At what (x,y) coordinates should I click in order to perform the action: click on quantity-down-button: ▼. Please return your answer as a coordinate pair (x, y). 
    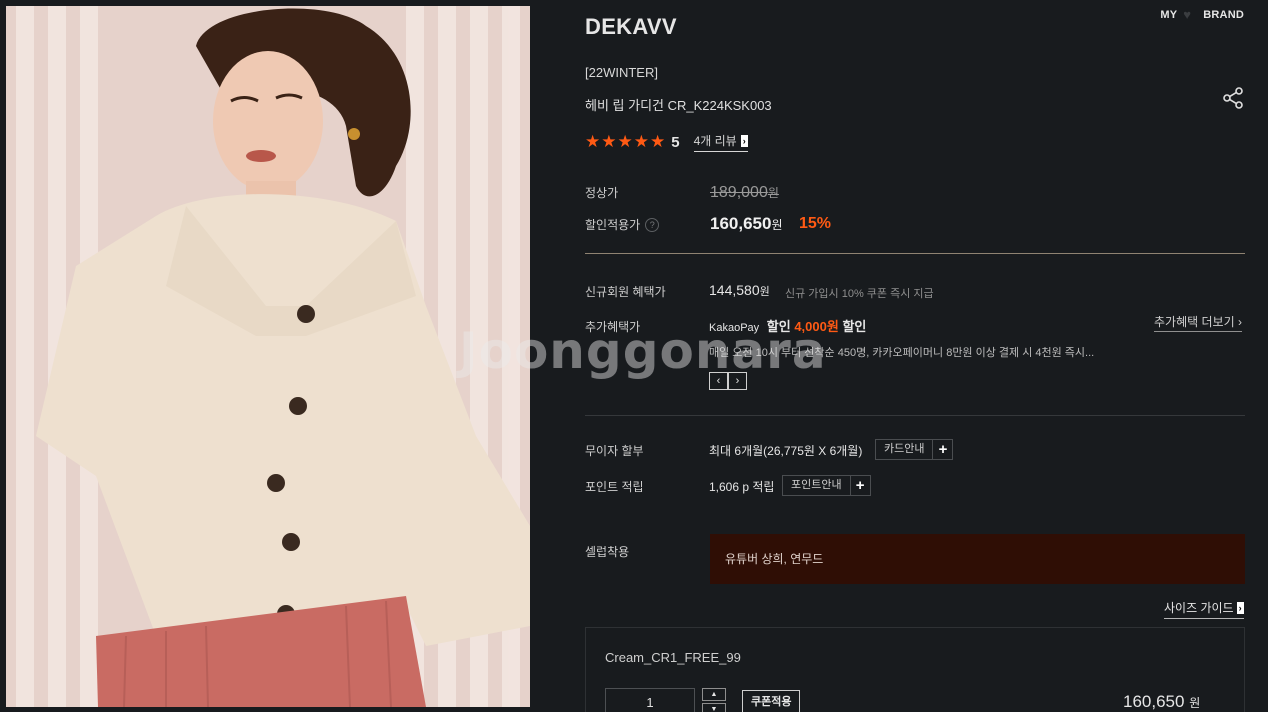
    Looking at the image, I should click on (714, 707).